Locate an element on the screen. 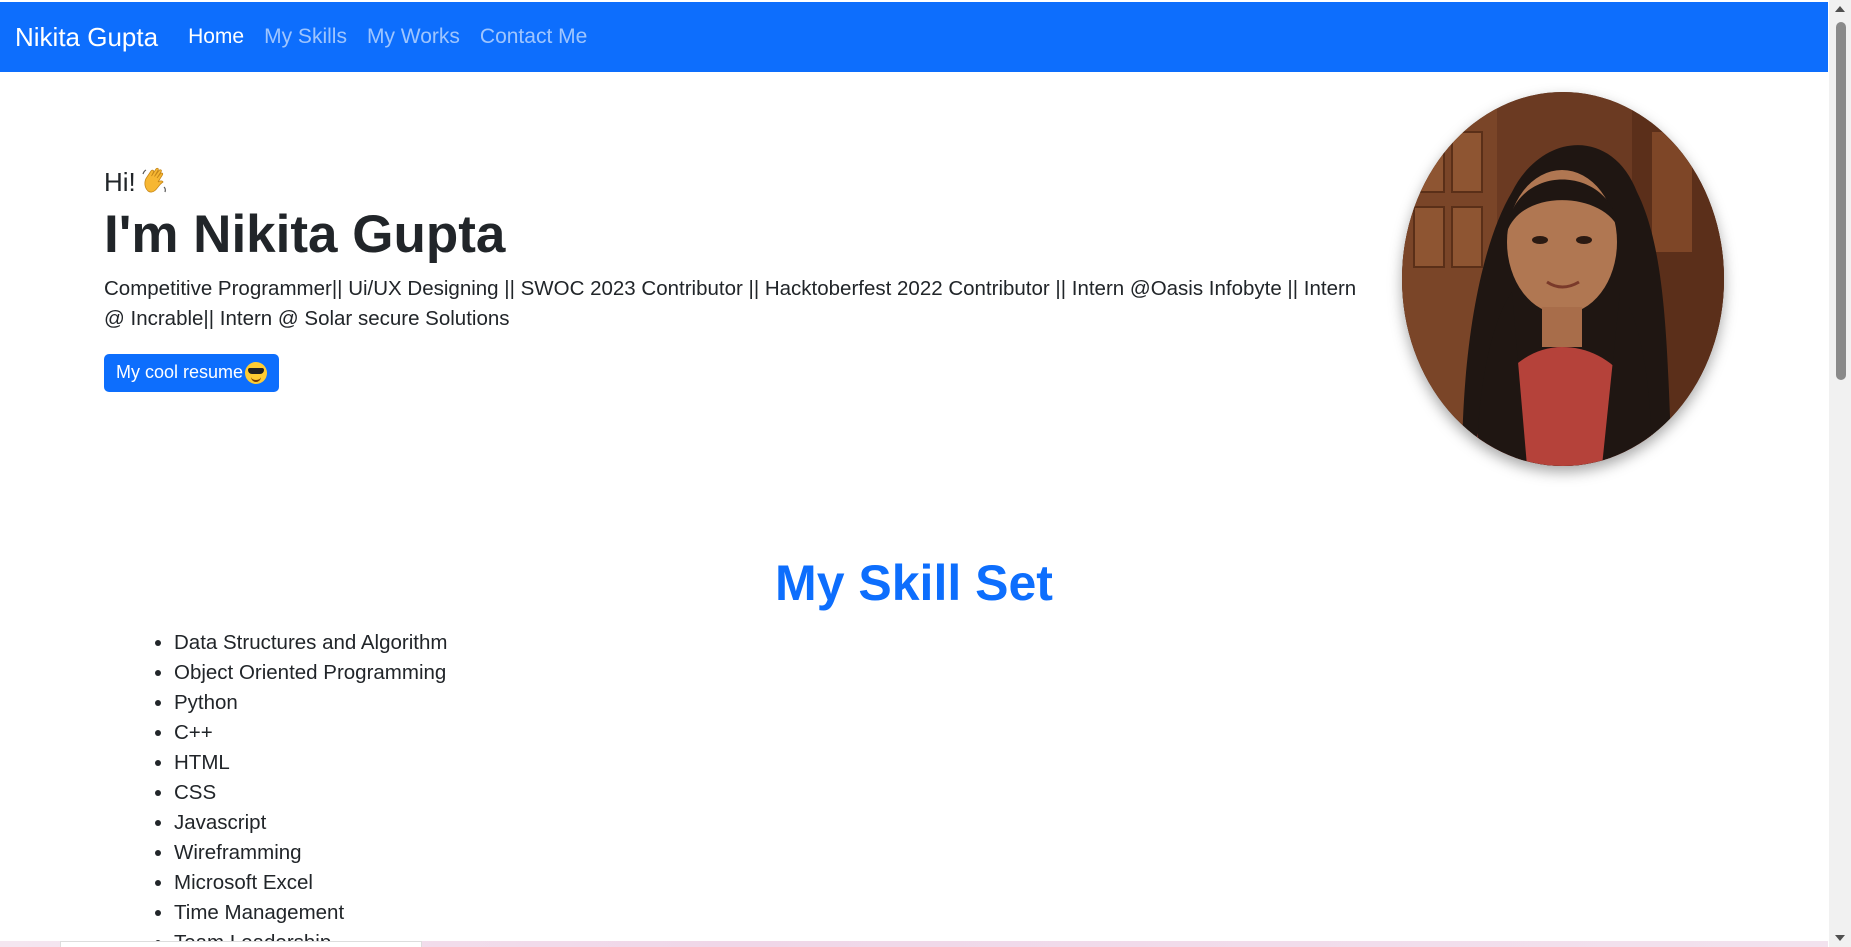 This screenshot has width=1851, height=947. skill-item: Microsoft Excel is located at coordinates (310, 883).